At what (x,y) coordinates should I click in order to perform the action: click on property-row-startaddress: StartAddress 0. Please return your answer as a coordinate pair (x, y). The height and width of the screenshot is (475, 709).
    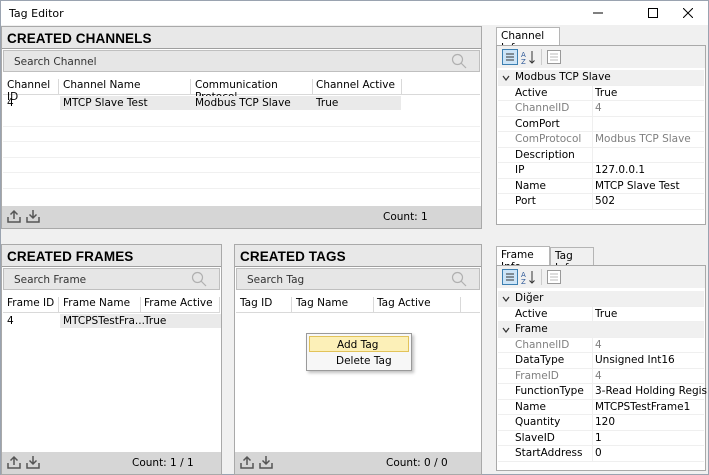
    Looking at the image, I should click on (601, 454).